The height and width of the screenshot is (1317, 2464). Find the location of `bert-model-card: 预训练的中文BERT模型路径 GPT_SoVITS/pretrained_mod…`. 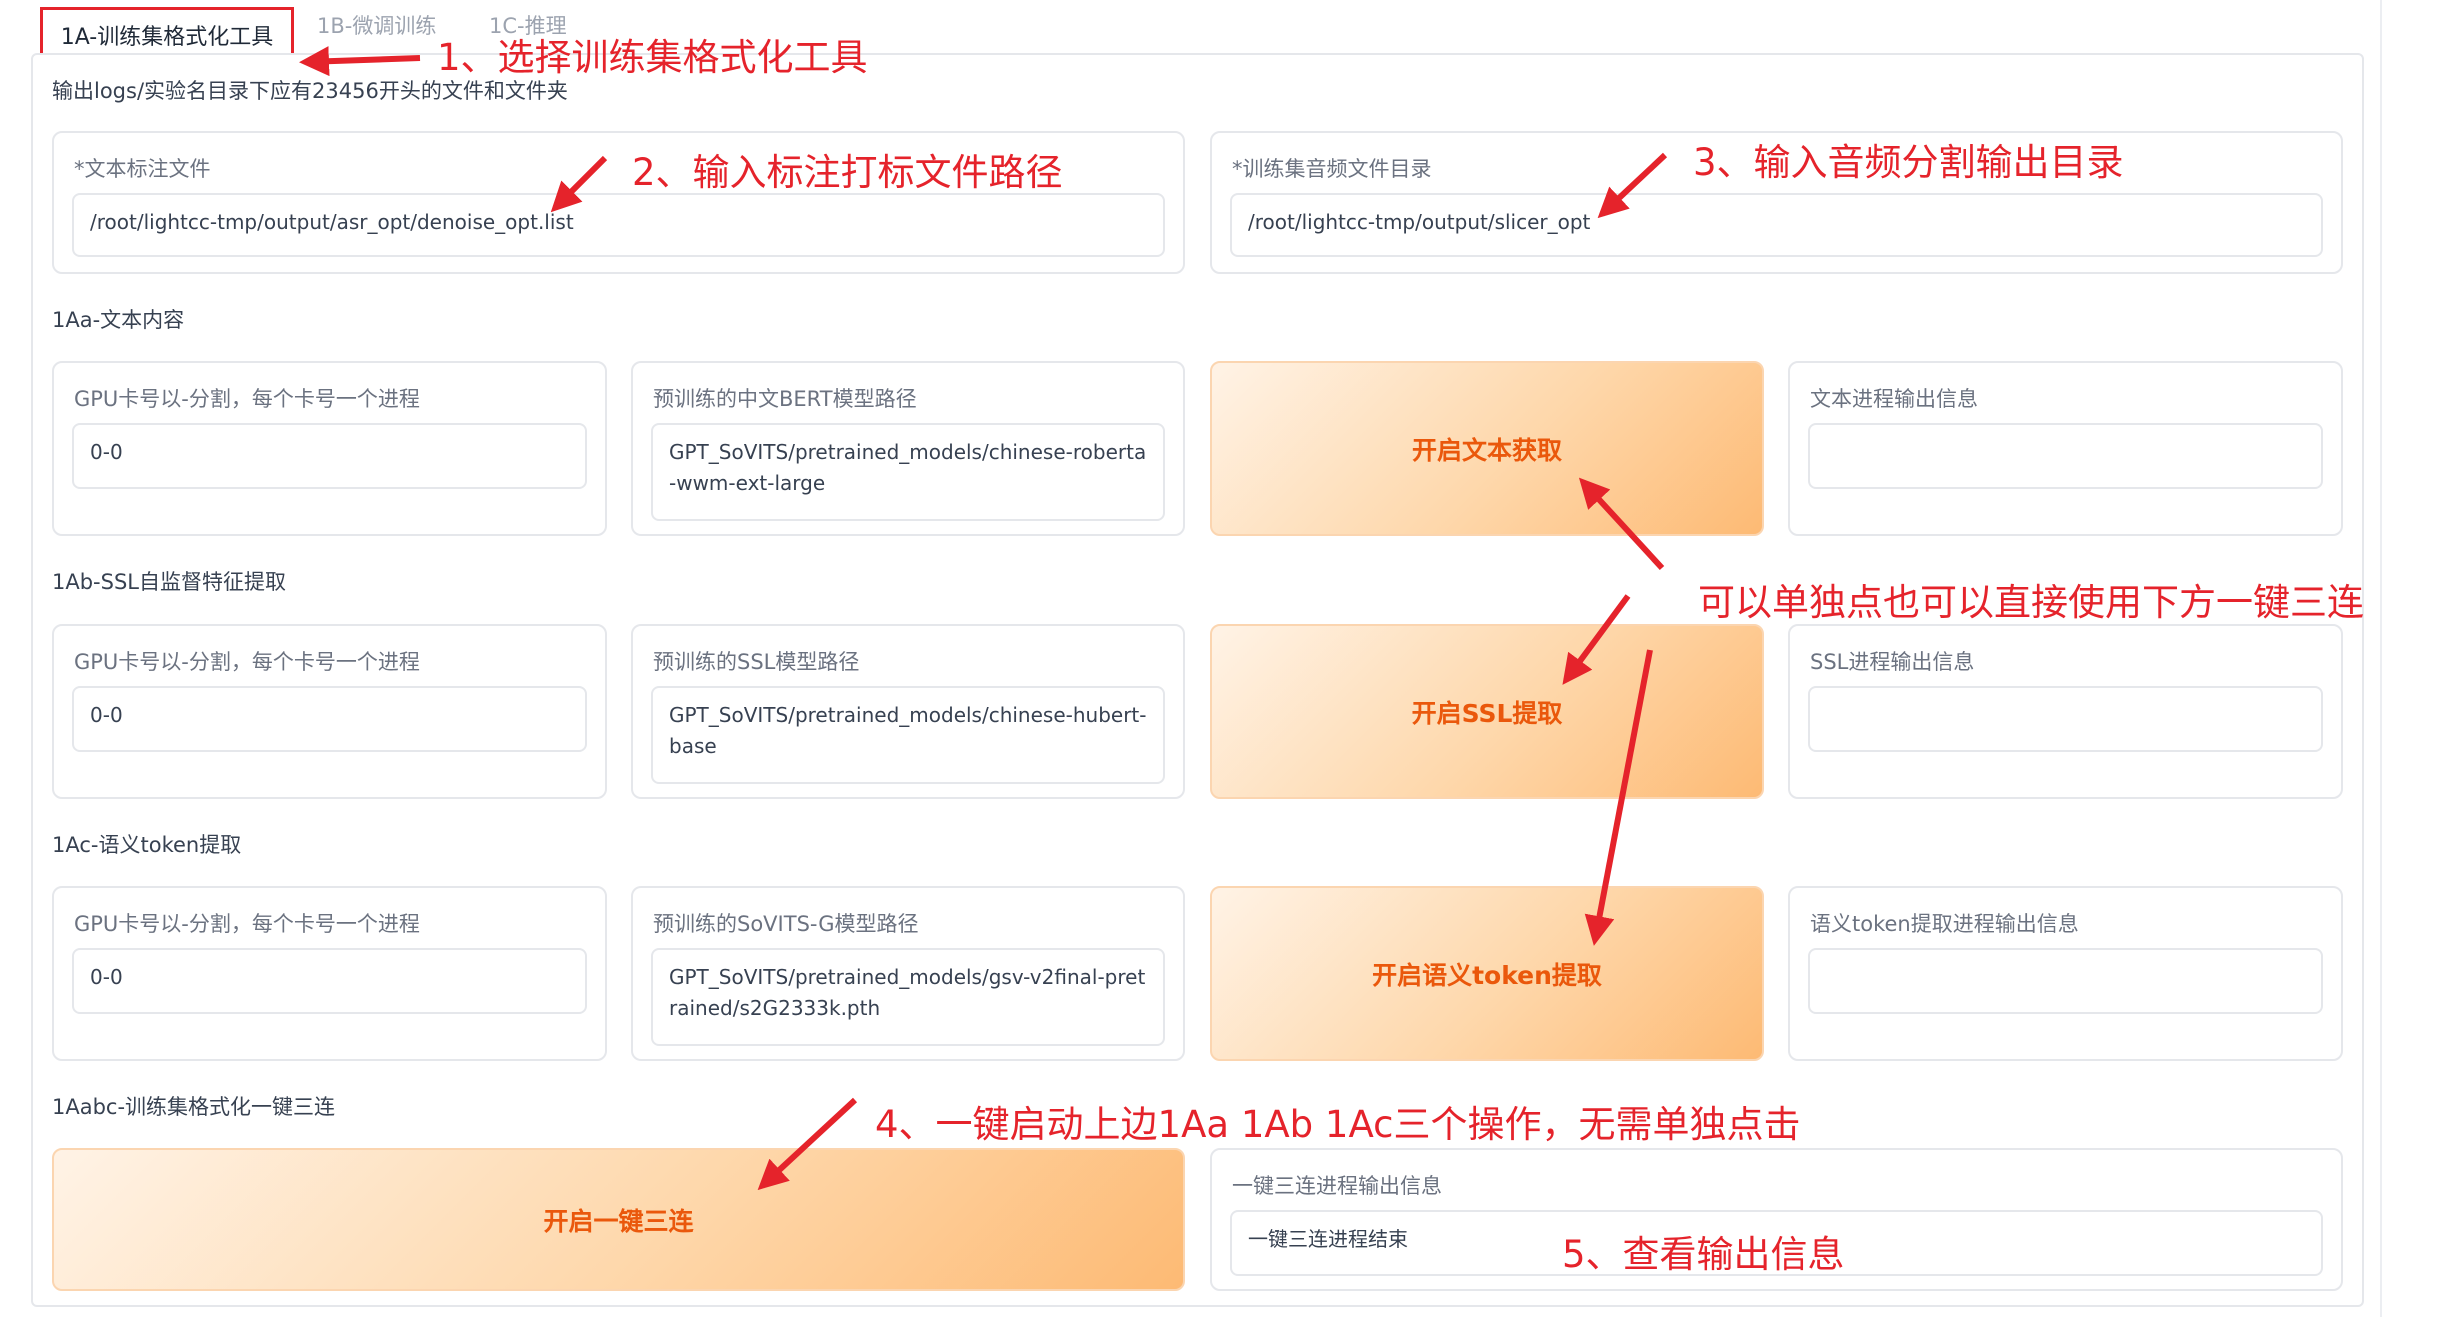

bert-model-card: 预训练的中文BERT模型路径 GPT_SoVITS/pretrained_mod… is located at coordinates (908, 448).